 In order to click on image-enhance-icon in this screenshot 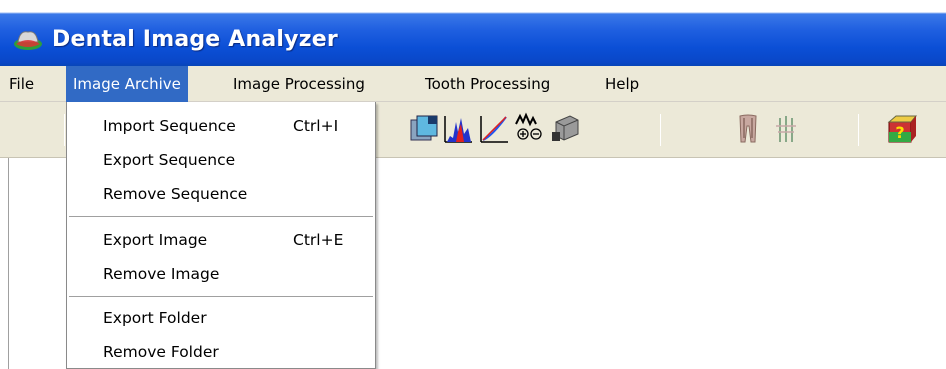, I will do `click(424, 129)`.